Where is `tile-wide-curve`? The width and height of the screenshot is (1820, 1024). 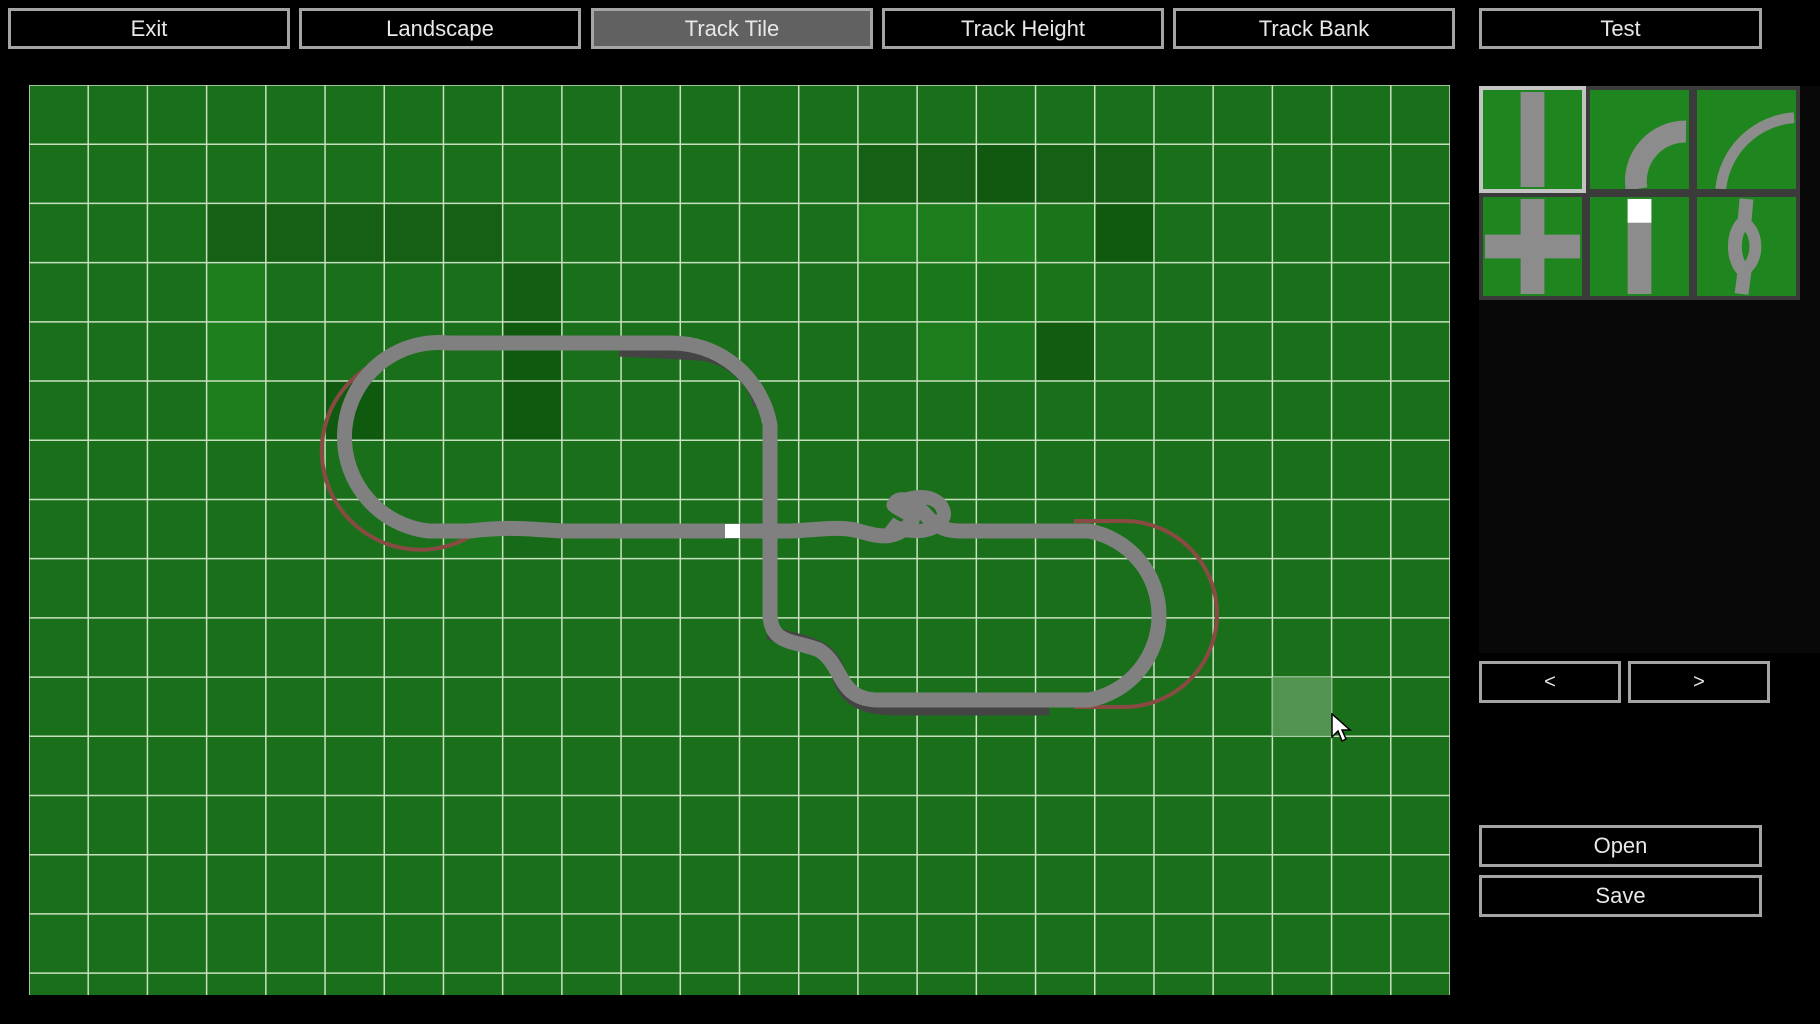
tile-wide-curve is located at coordinates (1746, 139).